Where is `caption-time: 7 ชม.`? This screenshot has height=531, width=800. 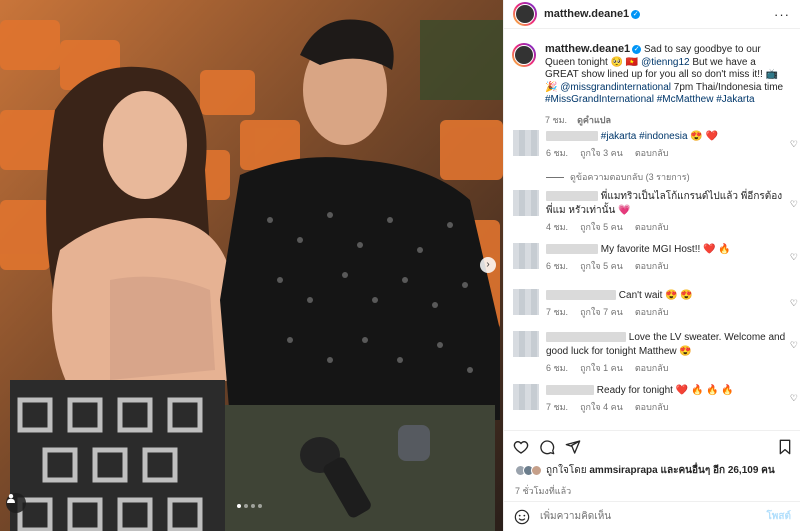 caption-time: 7 ชม. is located at coordinates (556, 119).